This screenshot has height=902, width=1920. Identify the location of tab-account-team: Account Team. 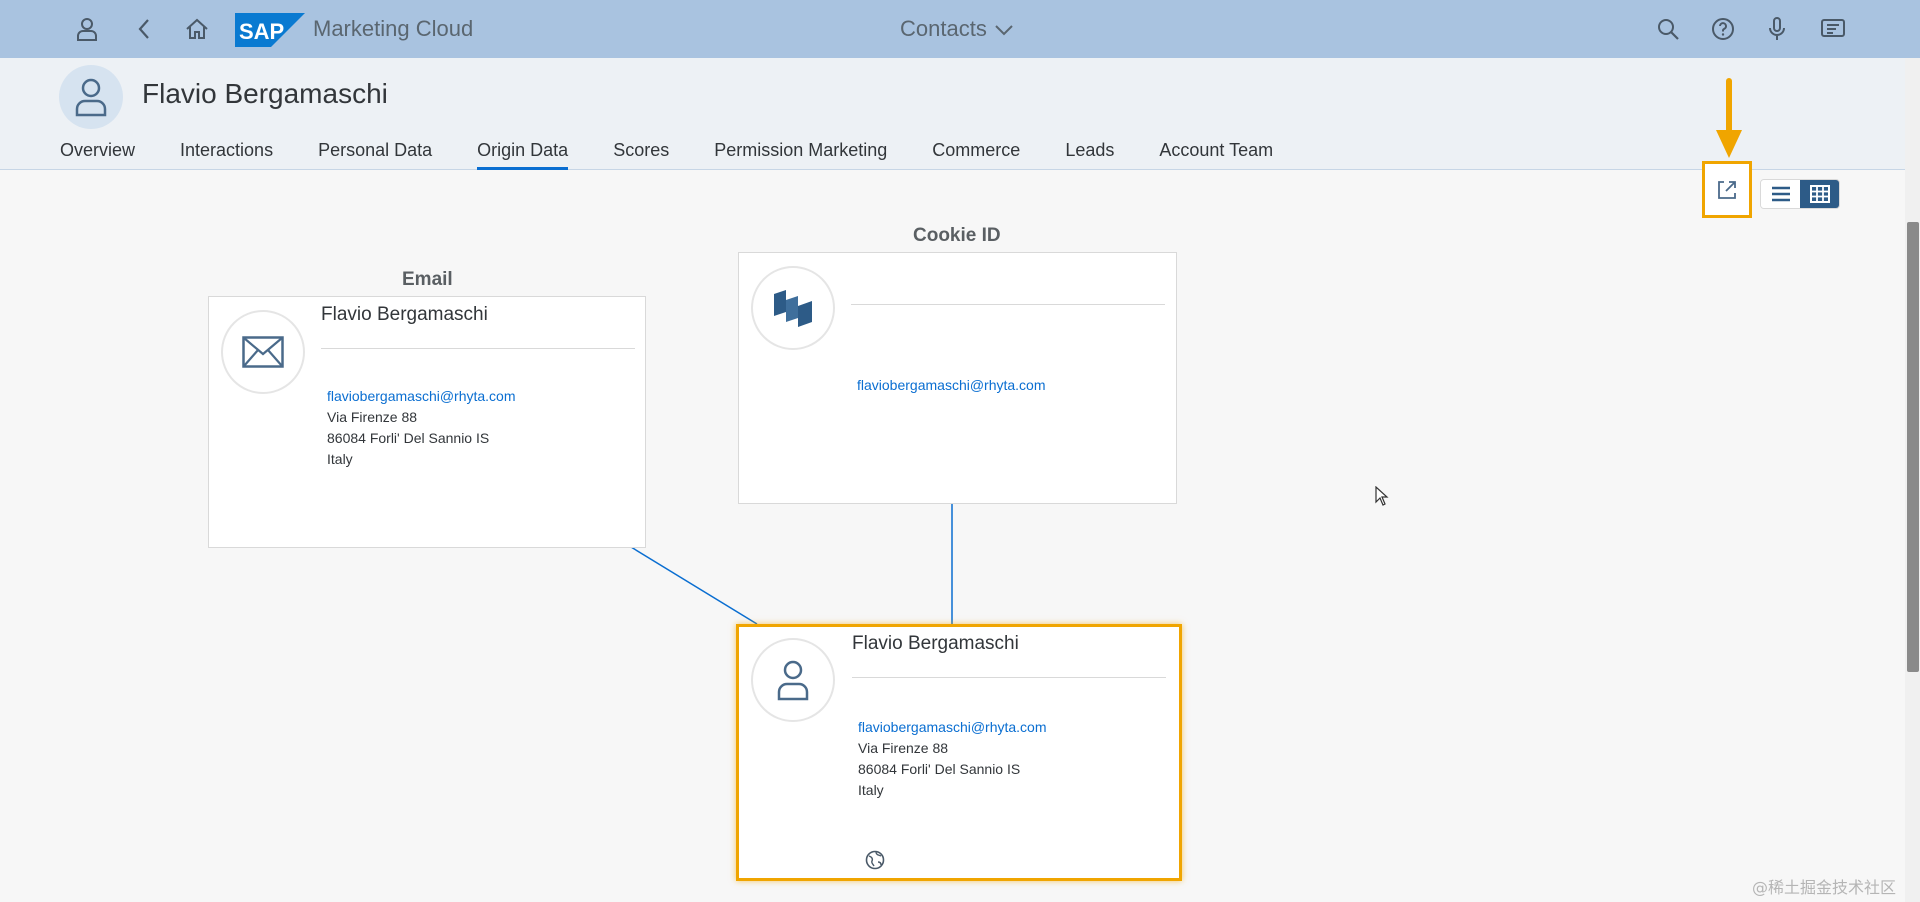
(1216, 154).